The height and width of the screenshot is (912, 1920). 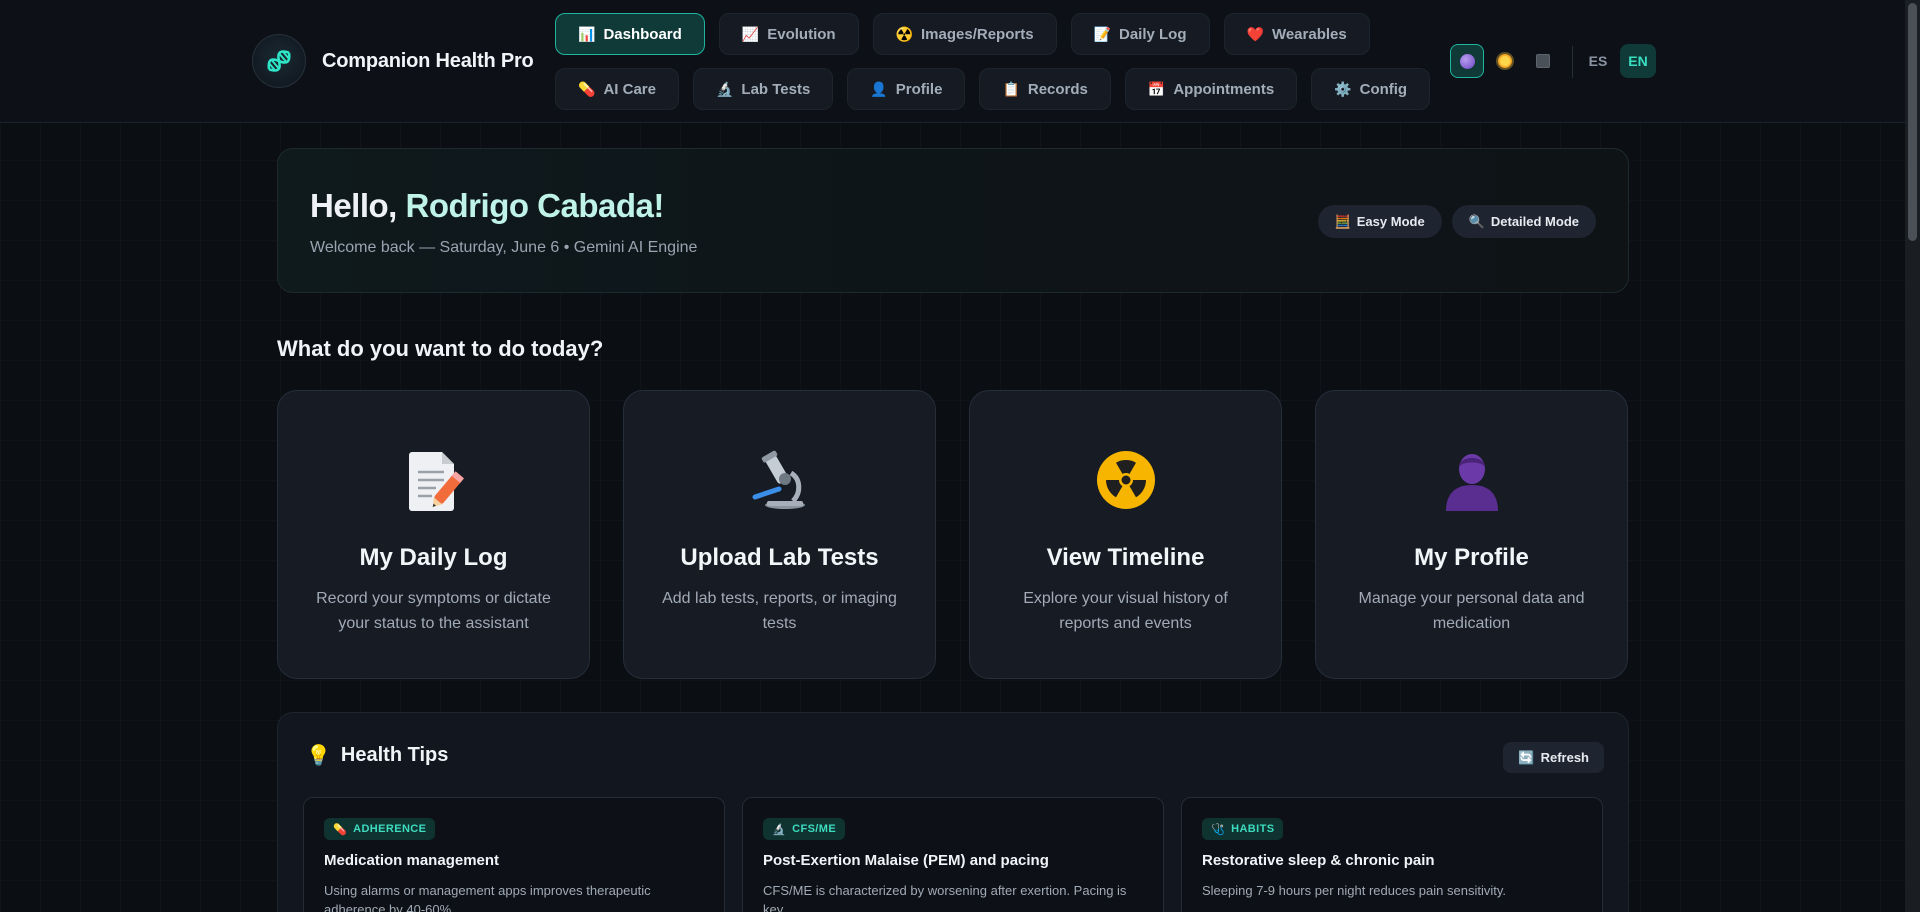 What do you see at coordinates (1572, 62) in the screenshot?
I see `header-divider` at bounding box center [1572, 62].